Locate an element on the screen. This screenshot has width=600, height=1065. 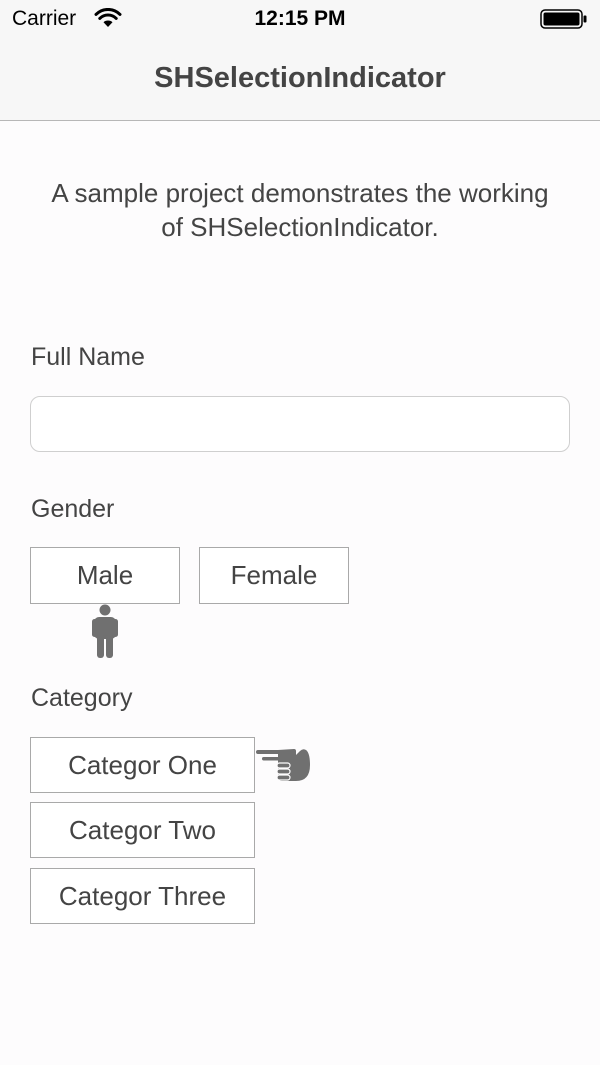
navigation-bar: SHSelectionIndicator is located at coordinates (300, 80).